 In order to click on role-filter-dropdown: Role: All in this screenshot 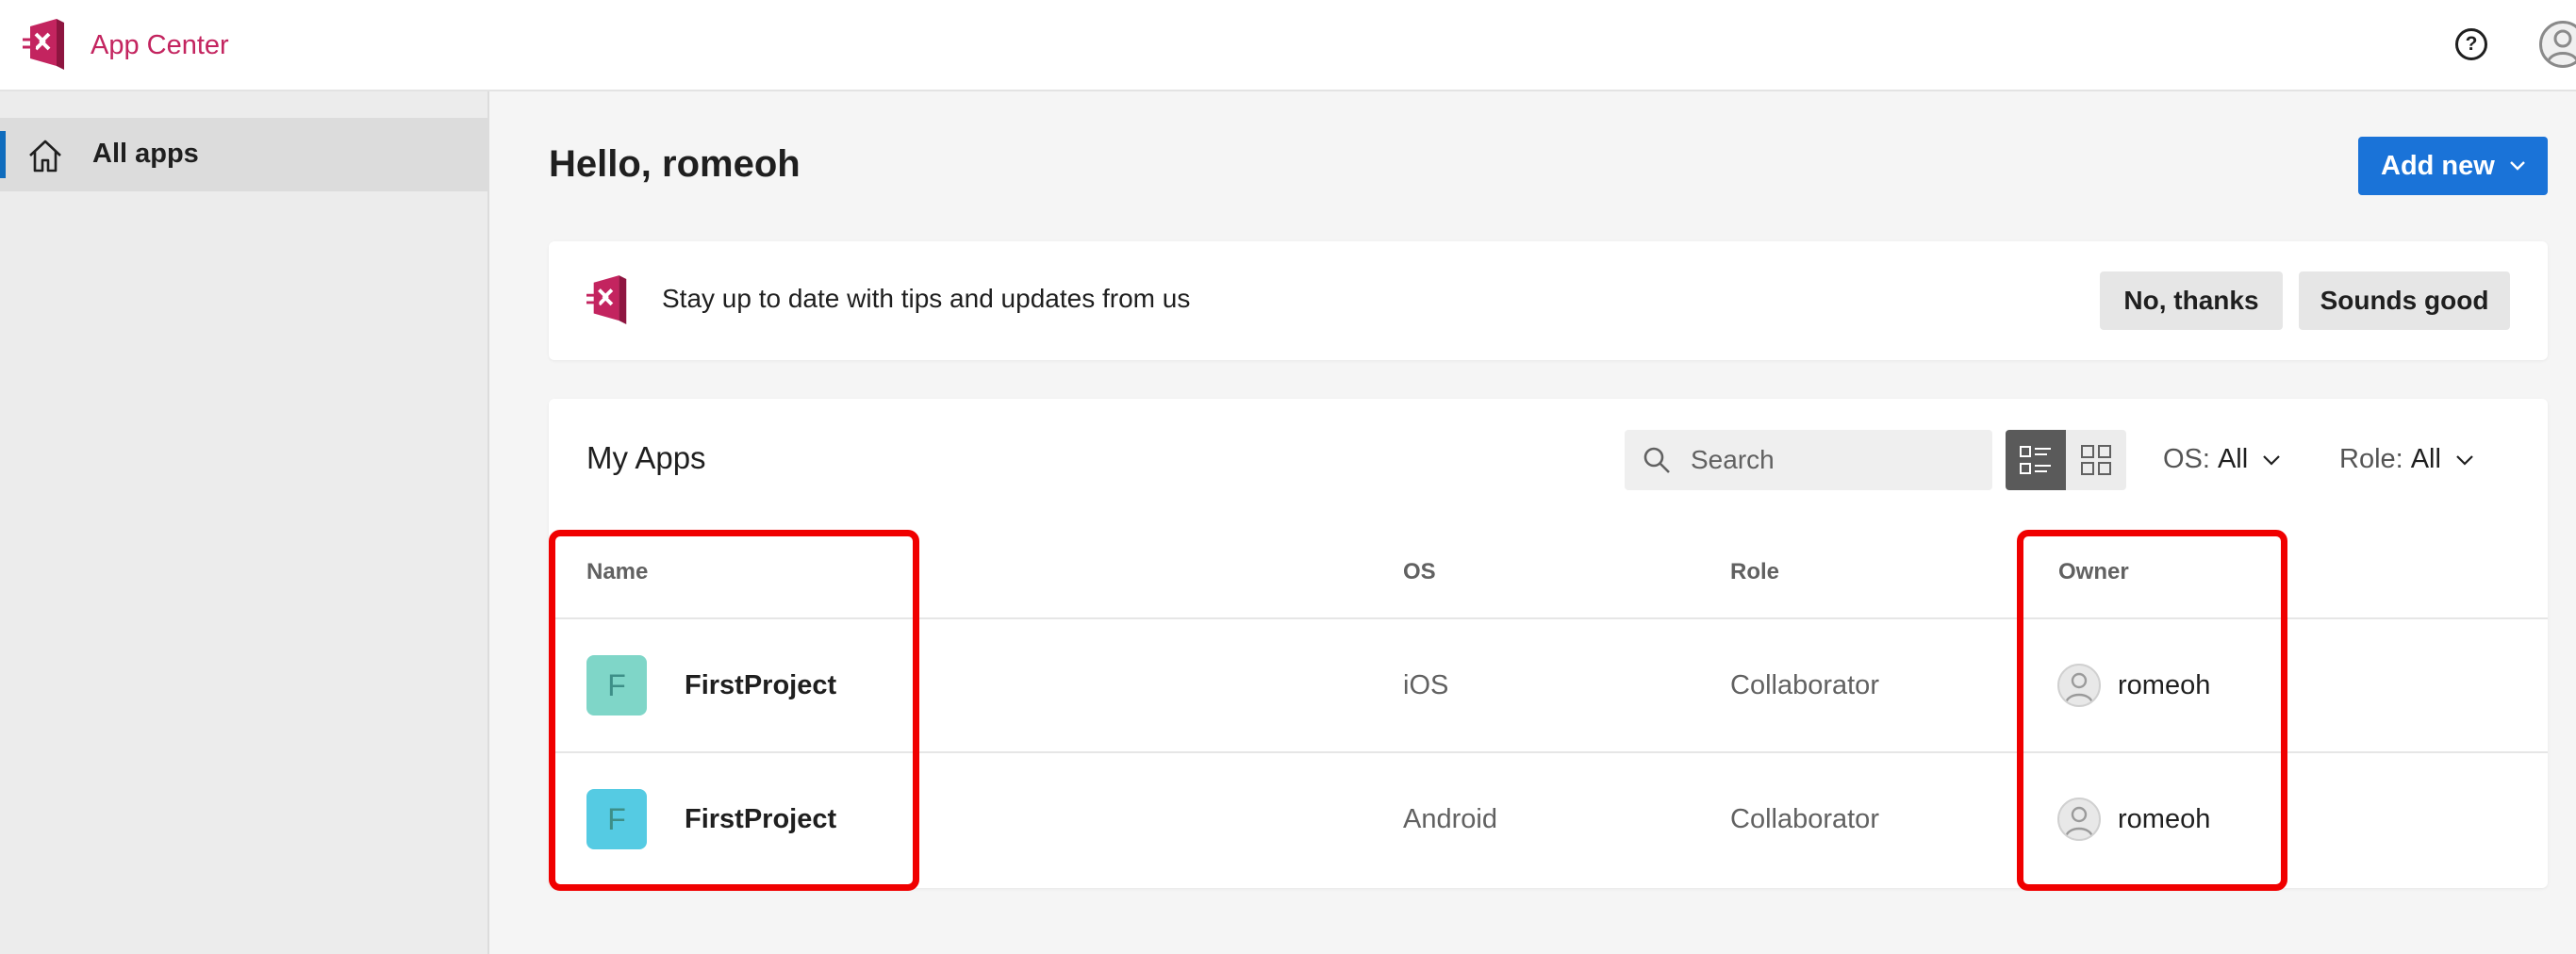, I will do `click(2407, 460)`.